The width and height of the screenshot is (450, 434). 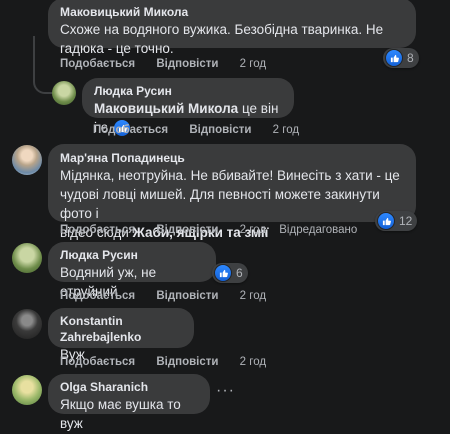 I want to click on comment-bubble: Konstantin Zahrebajlenko Вуж, so click(x=121, y=335).